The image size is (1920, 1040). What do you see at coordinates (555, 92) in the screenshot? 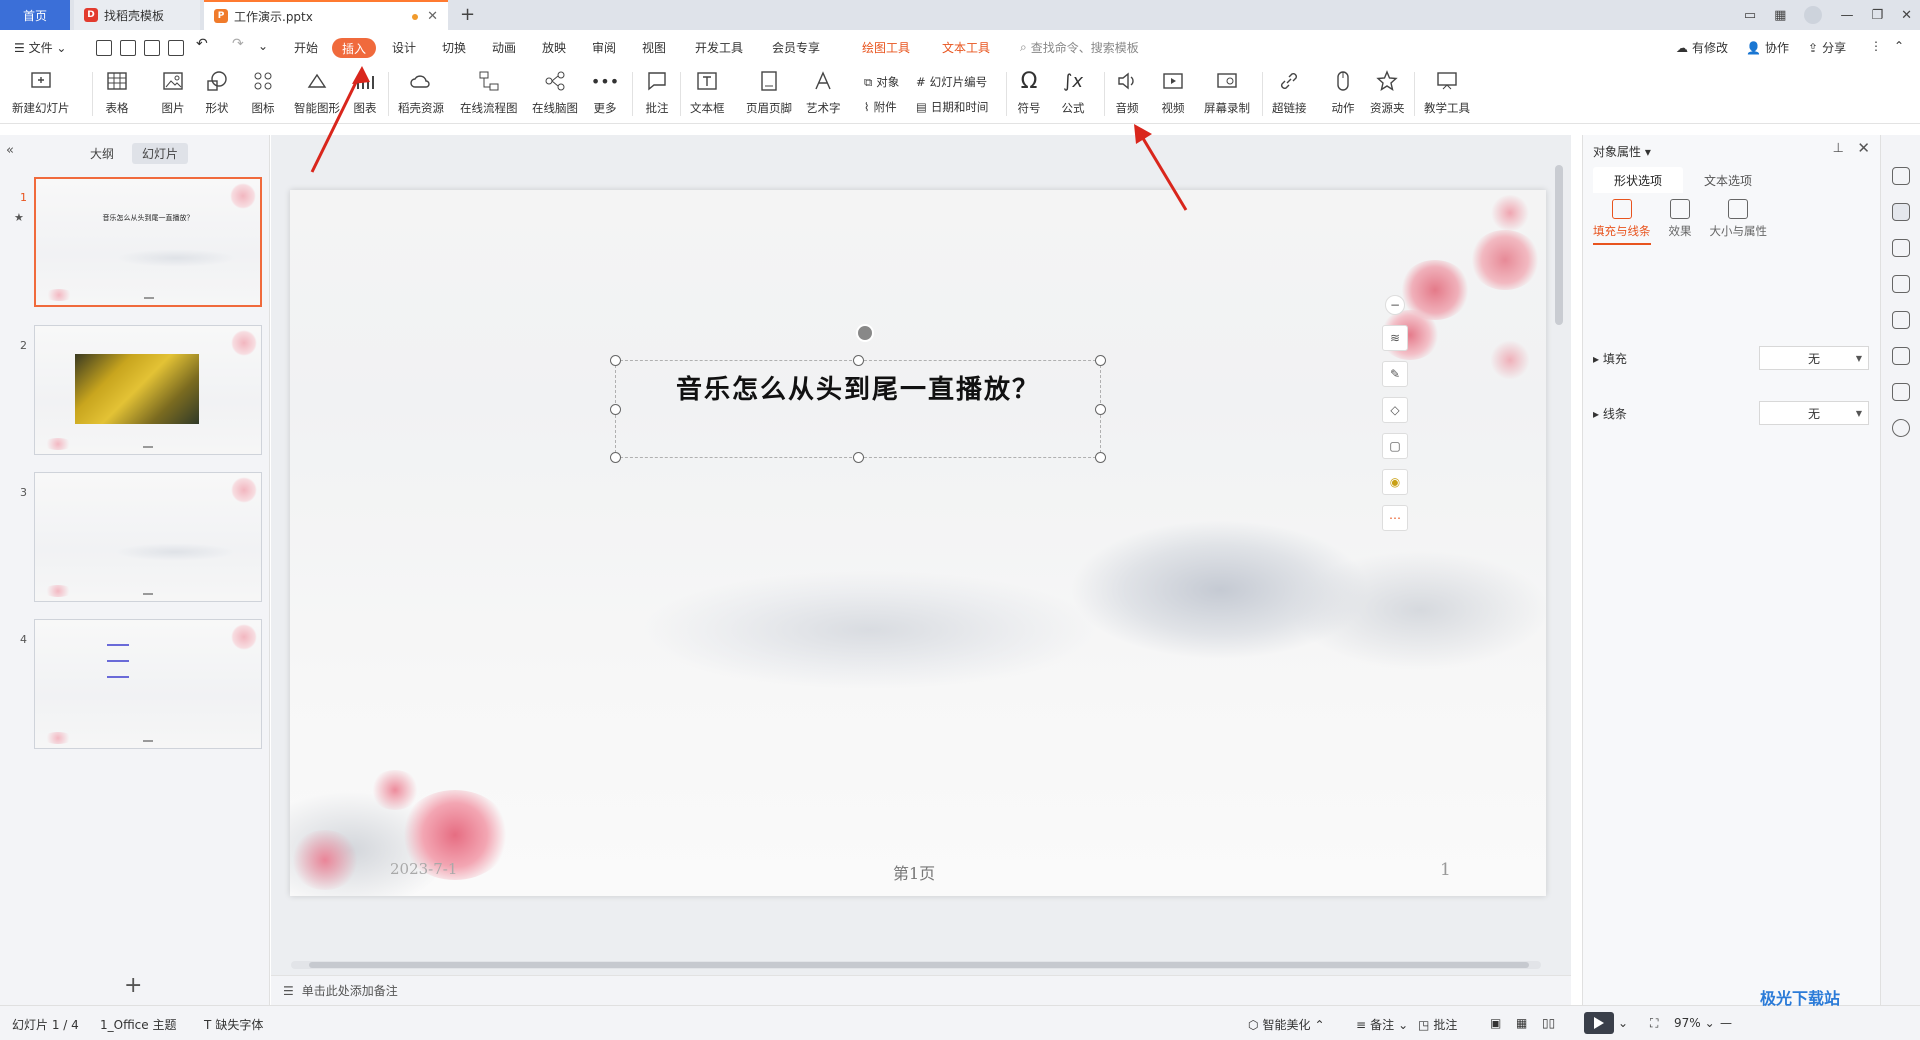
I see `mindmap-button: 在线脑图` at bounding box center [555, 92].